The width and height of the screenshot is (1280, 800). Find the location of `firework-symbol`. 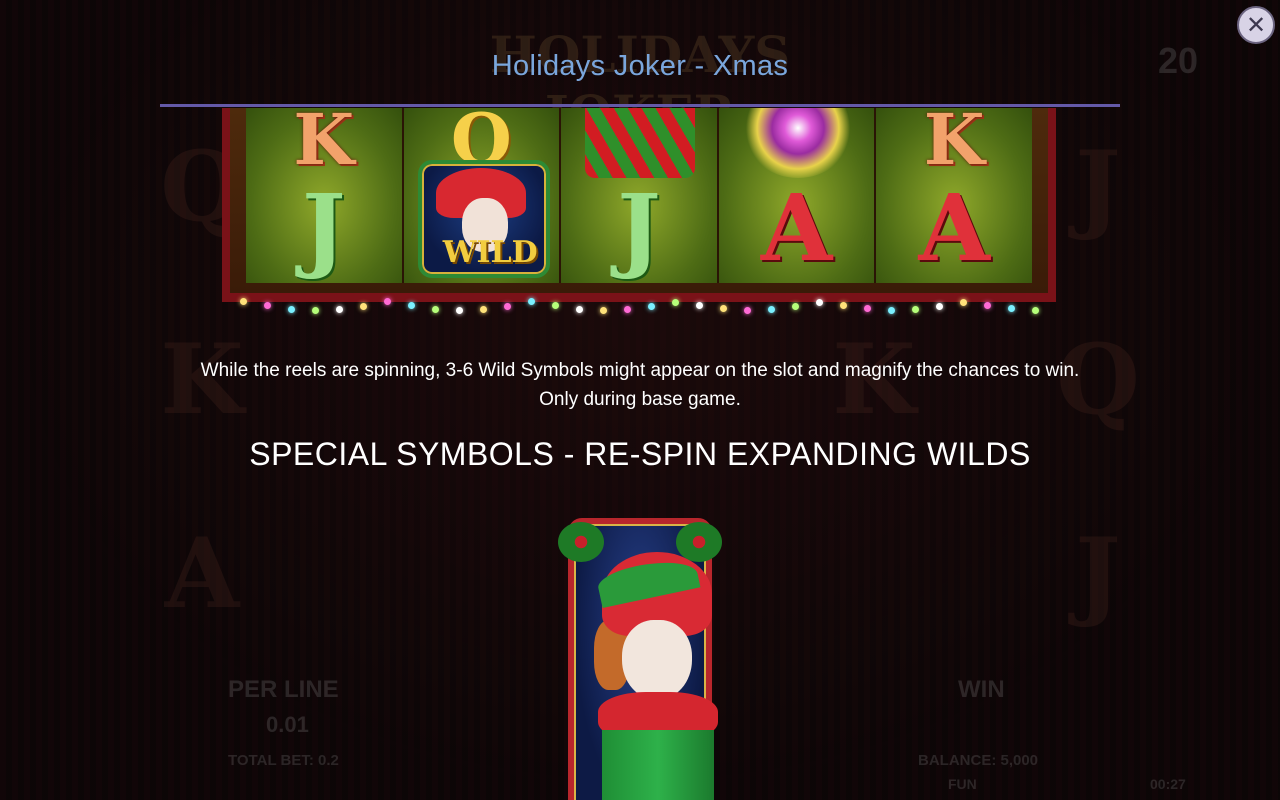

firework-symbol is located at coordinates (797, 143).